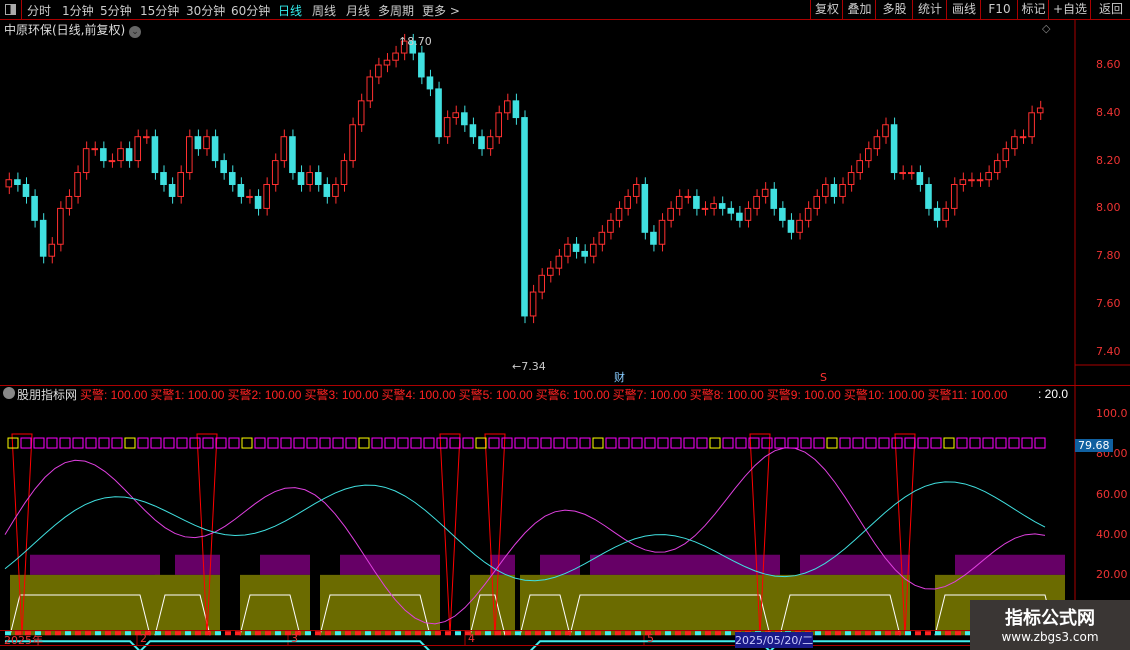  Describe the element at coordinates (884, 395) in the screenshot. I see `indicator-value-10: 买警10: 100.00` at that location.